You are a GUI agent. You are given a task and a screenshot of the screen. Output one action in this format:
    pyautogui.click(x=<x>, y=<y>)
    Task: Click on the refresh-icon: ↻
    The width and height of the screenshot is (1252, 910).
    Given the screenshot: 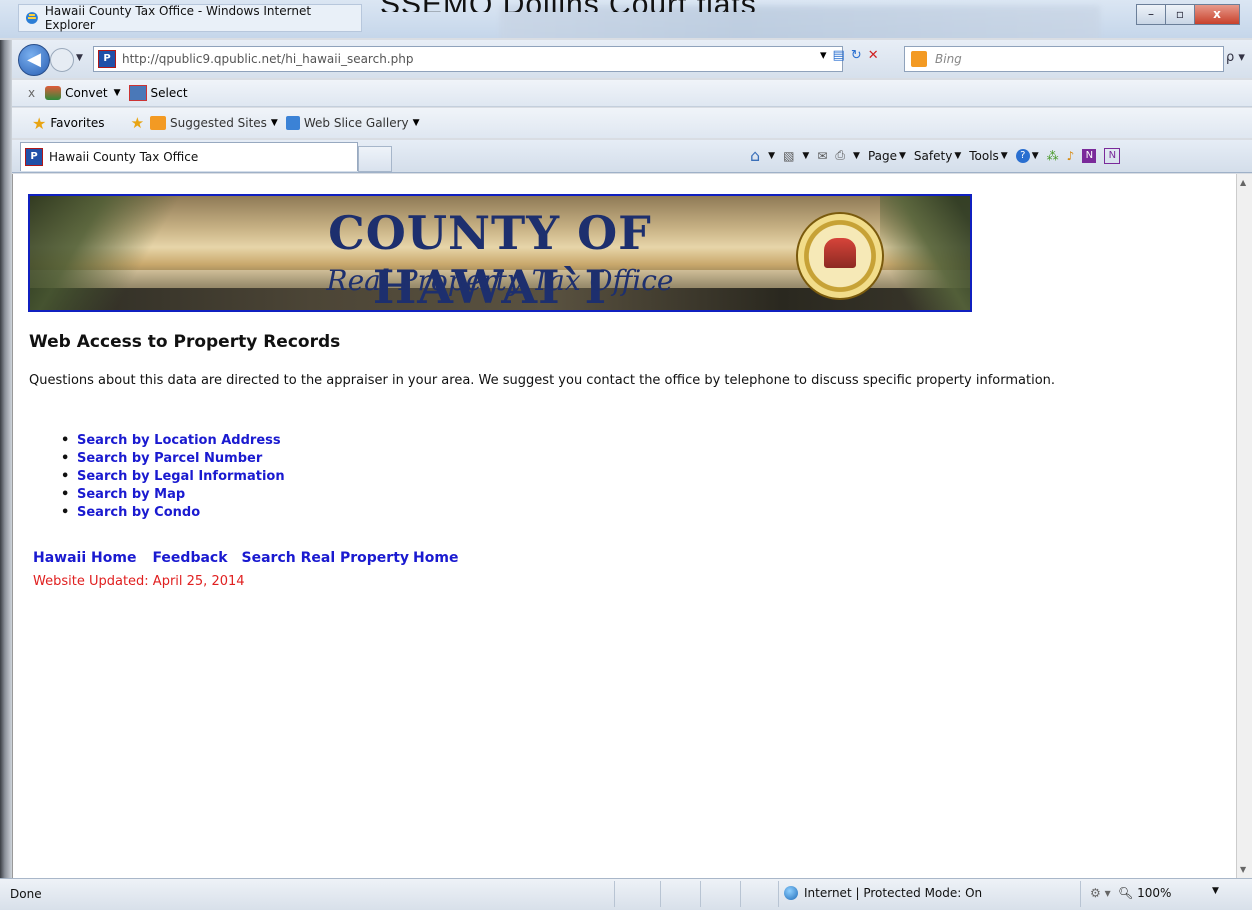 What is the action you would take?
    pyautogui.click(x=856, y=55)
    